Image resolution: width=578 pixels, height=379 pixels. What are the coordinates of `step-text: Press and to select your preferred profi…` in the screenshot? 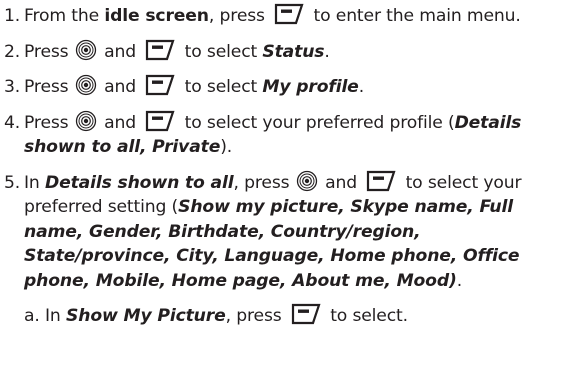 It's located at (297, 135).